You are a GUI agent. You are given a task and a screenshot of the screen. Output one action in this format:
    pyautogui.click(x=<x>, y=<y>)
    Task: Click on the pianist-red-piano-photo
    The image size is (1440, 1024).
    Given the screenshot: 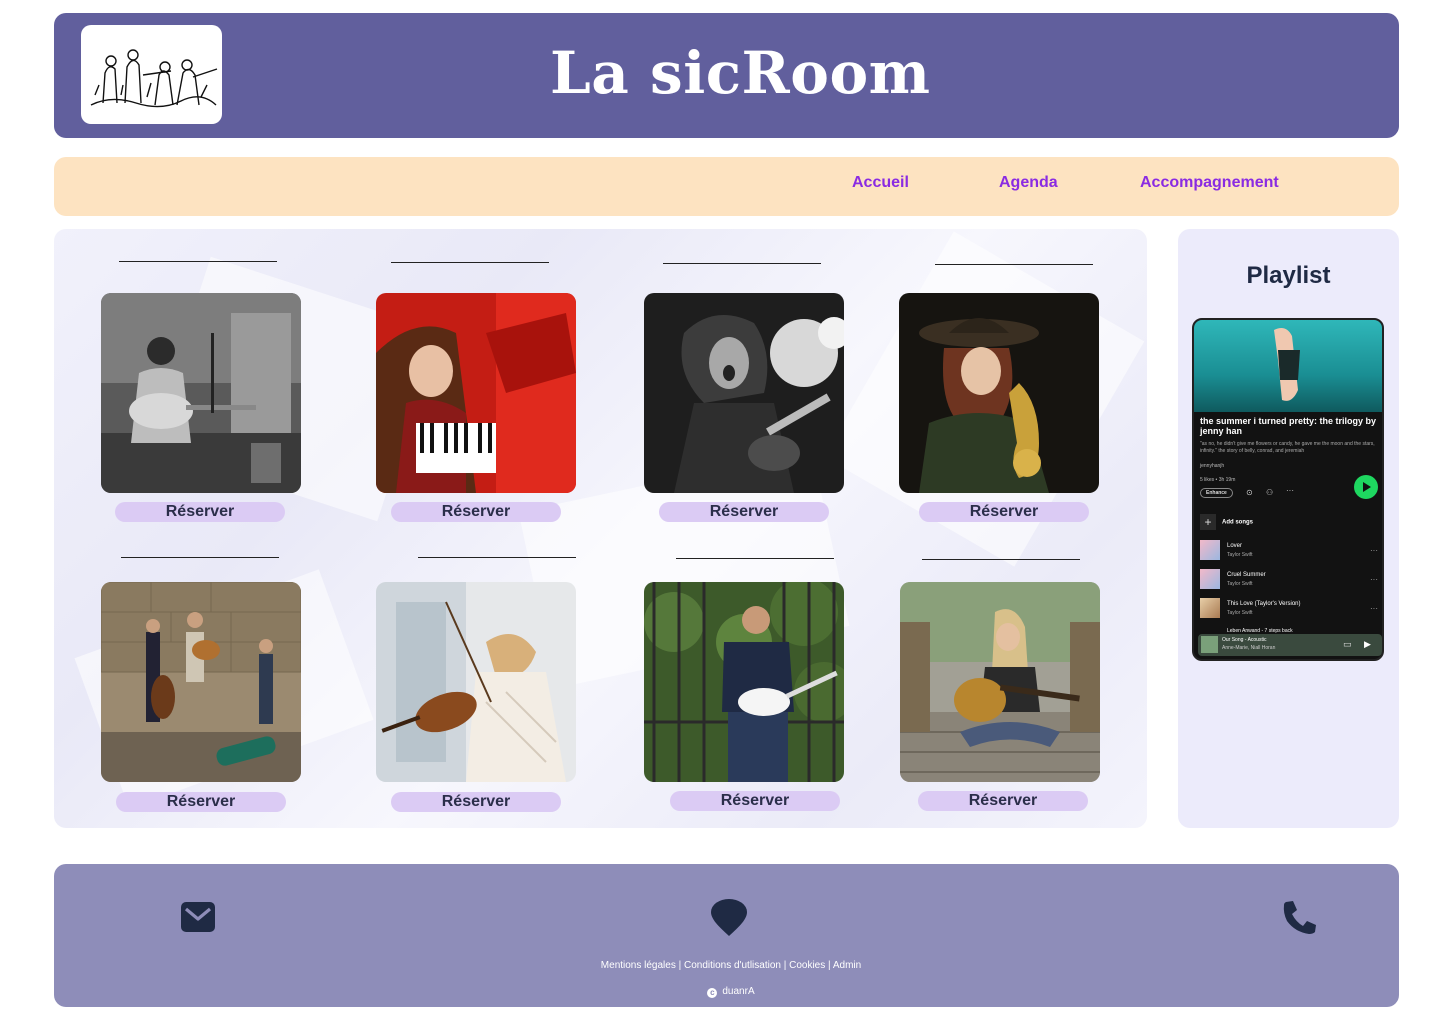 What is the action you would take?
    pyautogui.click(x=476, y=393)
    